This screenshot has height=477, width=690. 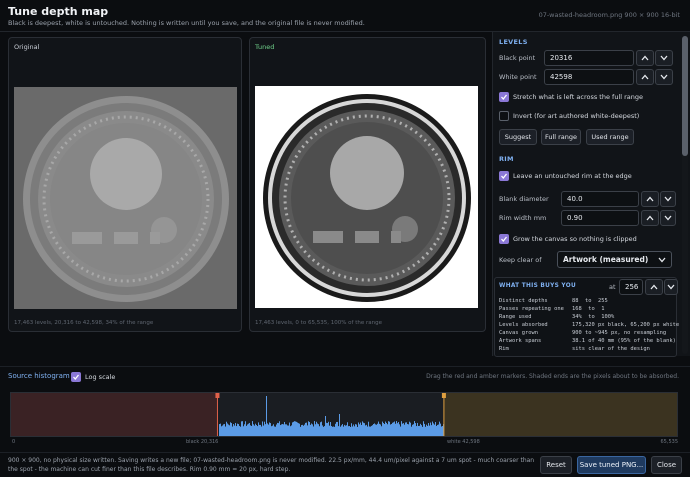 What do you see at coordinates (572, 176) in the screenshot?
I see `leave-rim-label: Leave an untouched rim at the edge` at bounding box center [572, 176].